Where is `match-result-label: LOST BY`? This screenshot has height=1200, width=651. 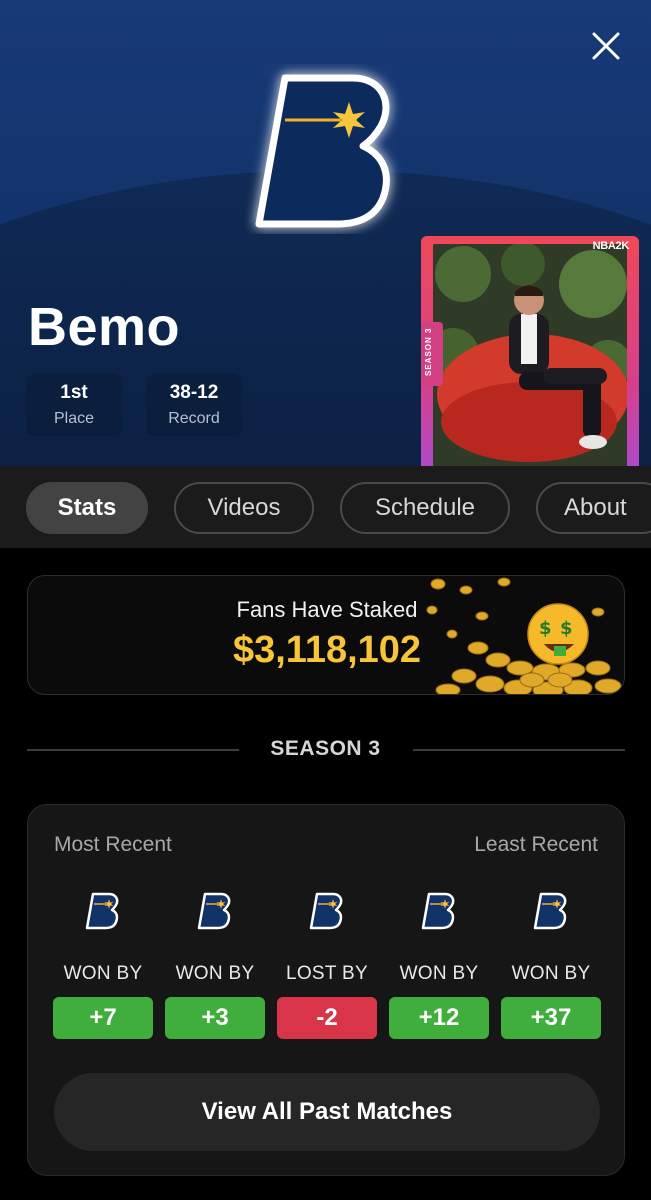
match-result-label: LOST BY is located at coordinates (326, 973).